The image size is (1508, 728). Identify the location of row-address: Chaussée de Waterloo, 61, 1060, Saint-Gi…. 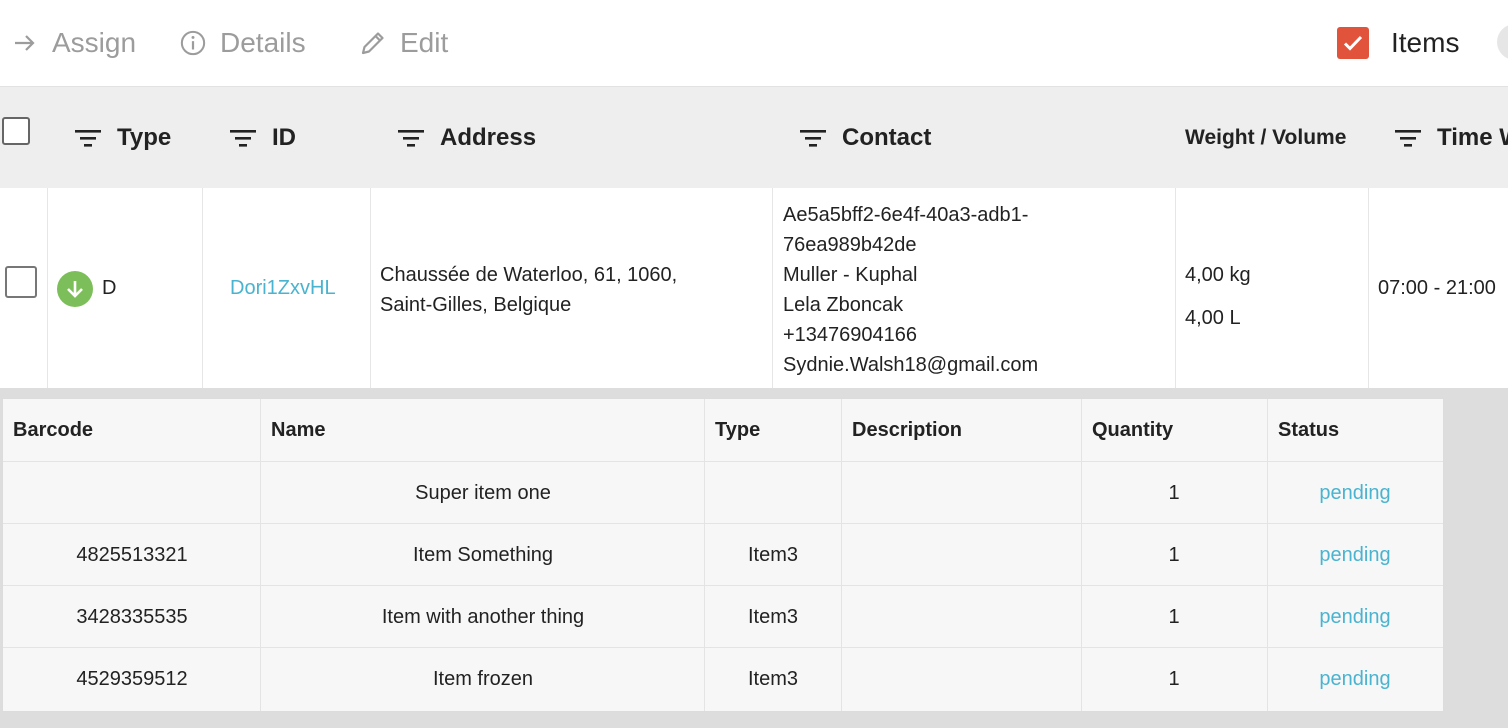
(570, 290).